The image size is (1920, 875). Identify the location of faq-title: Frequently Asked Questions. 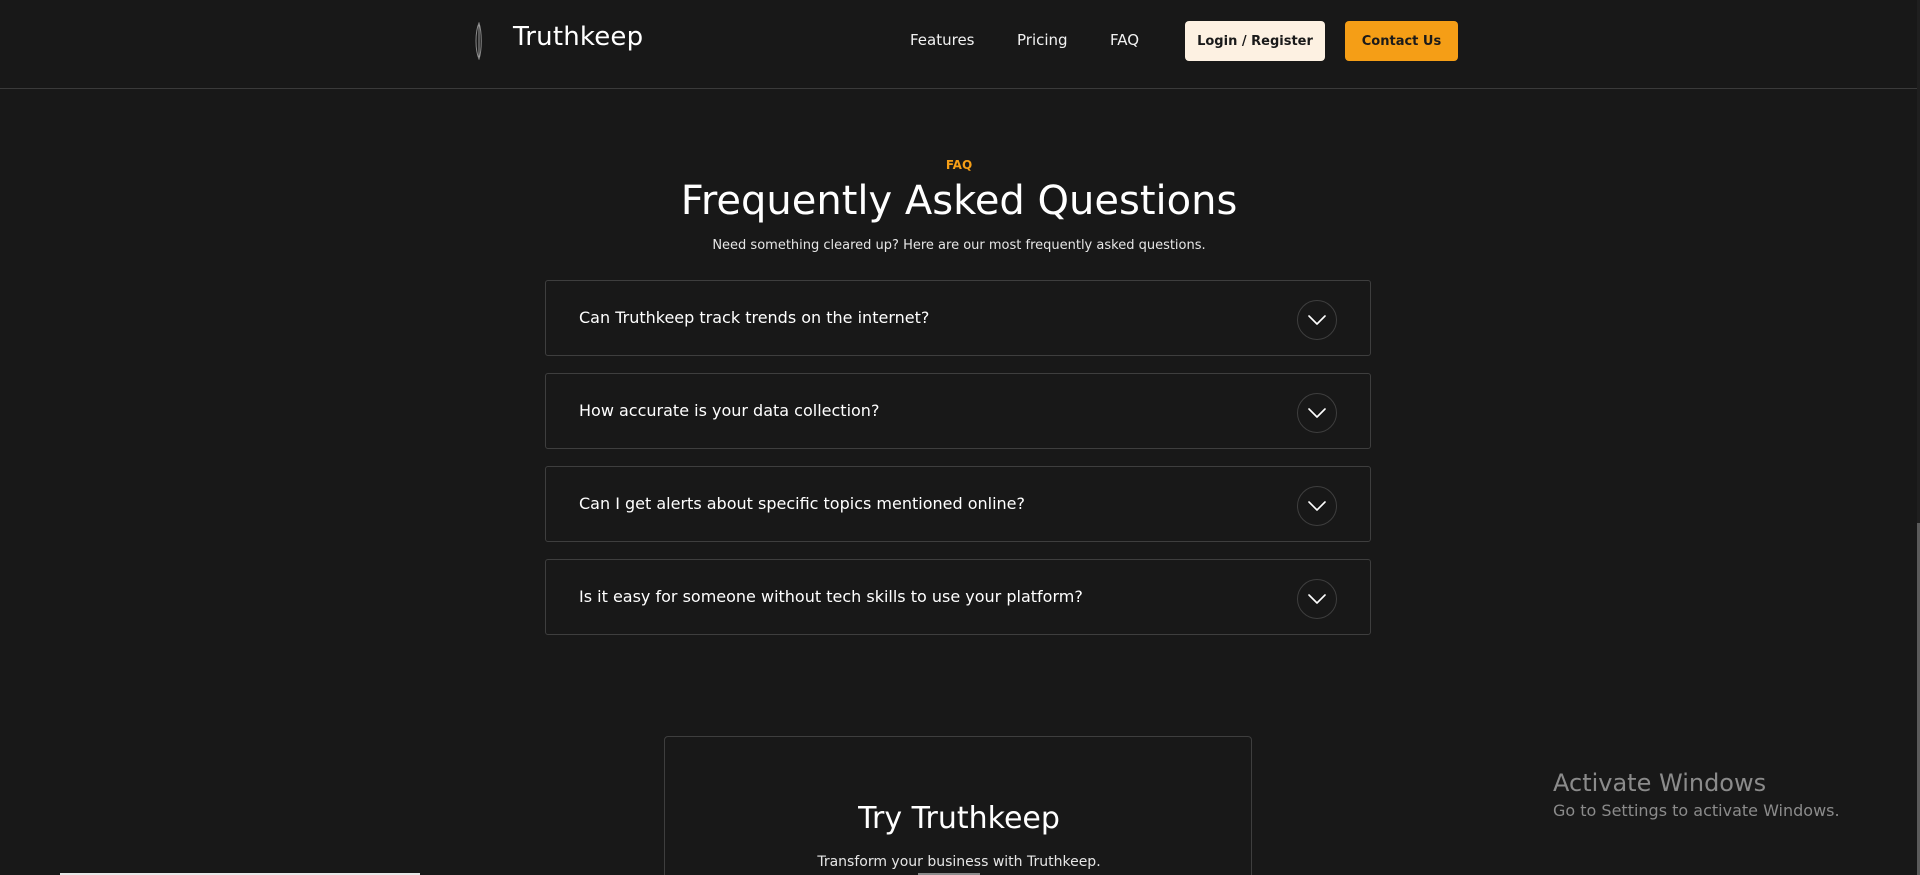
(959, 201).